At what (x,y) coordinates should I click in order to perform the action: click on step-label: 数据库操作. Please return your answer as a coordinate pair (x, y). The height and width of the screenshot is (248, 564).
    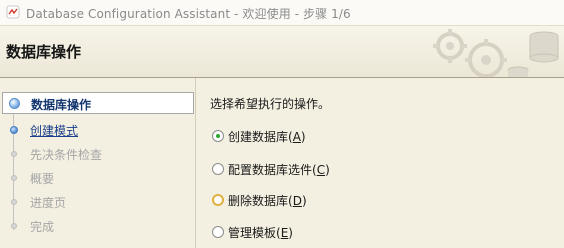
    Looking at the image, I should click on (61, 105).